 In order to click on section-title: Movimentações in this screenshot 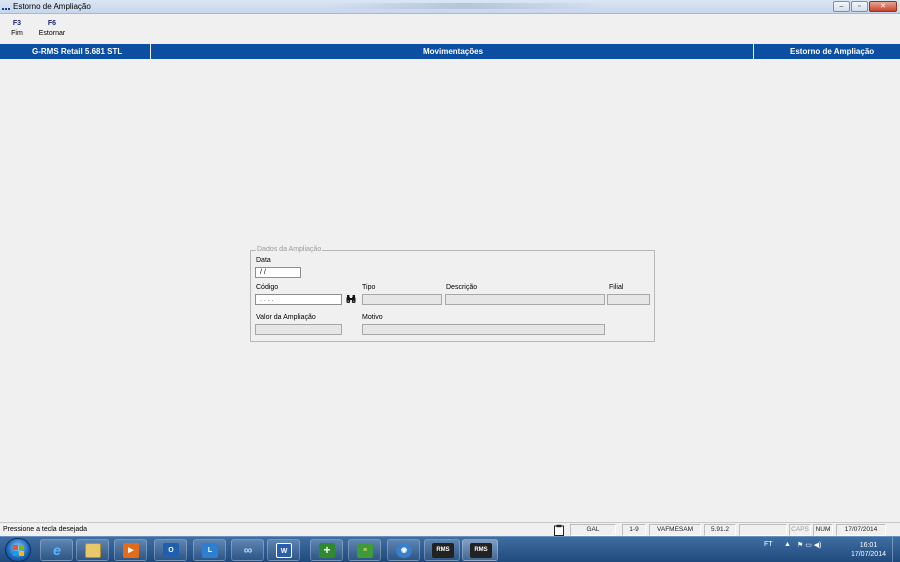, I will do `click(453, 51)`.